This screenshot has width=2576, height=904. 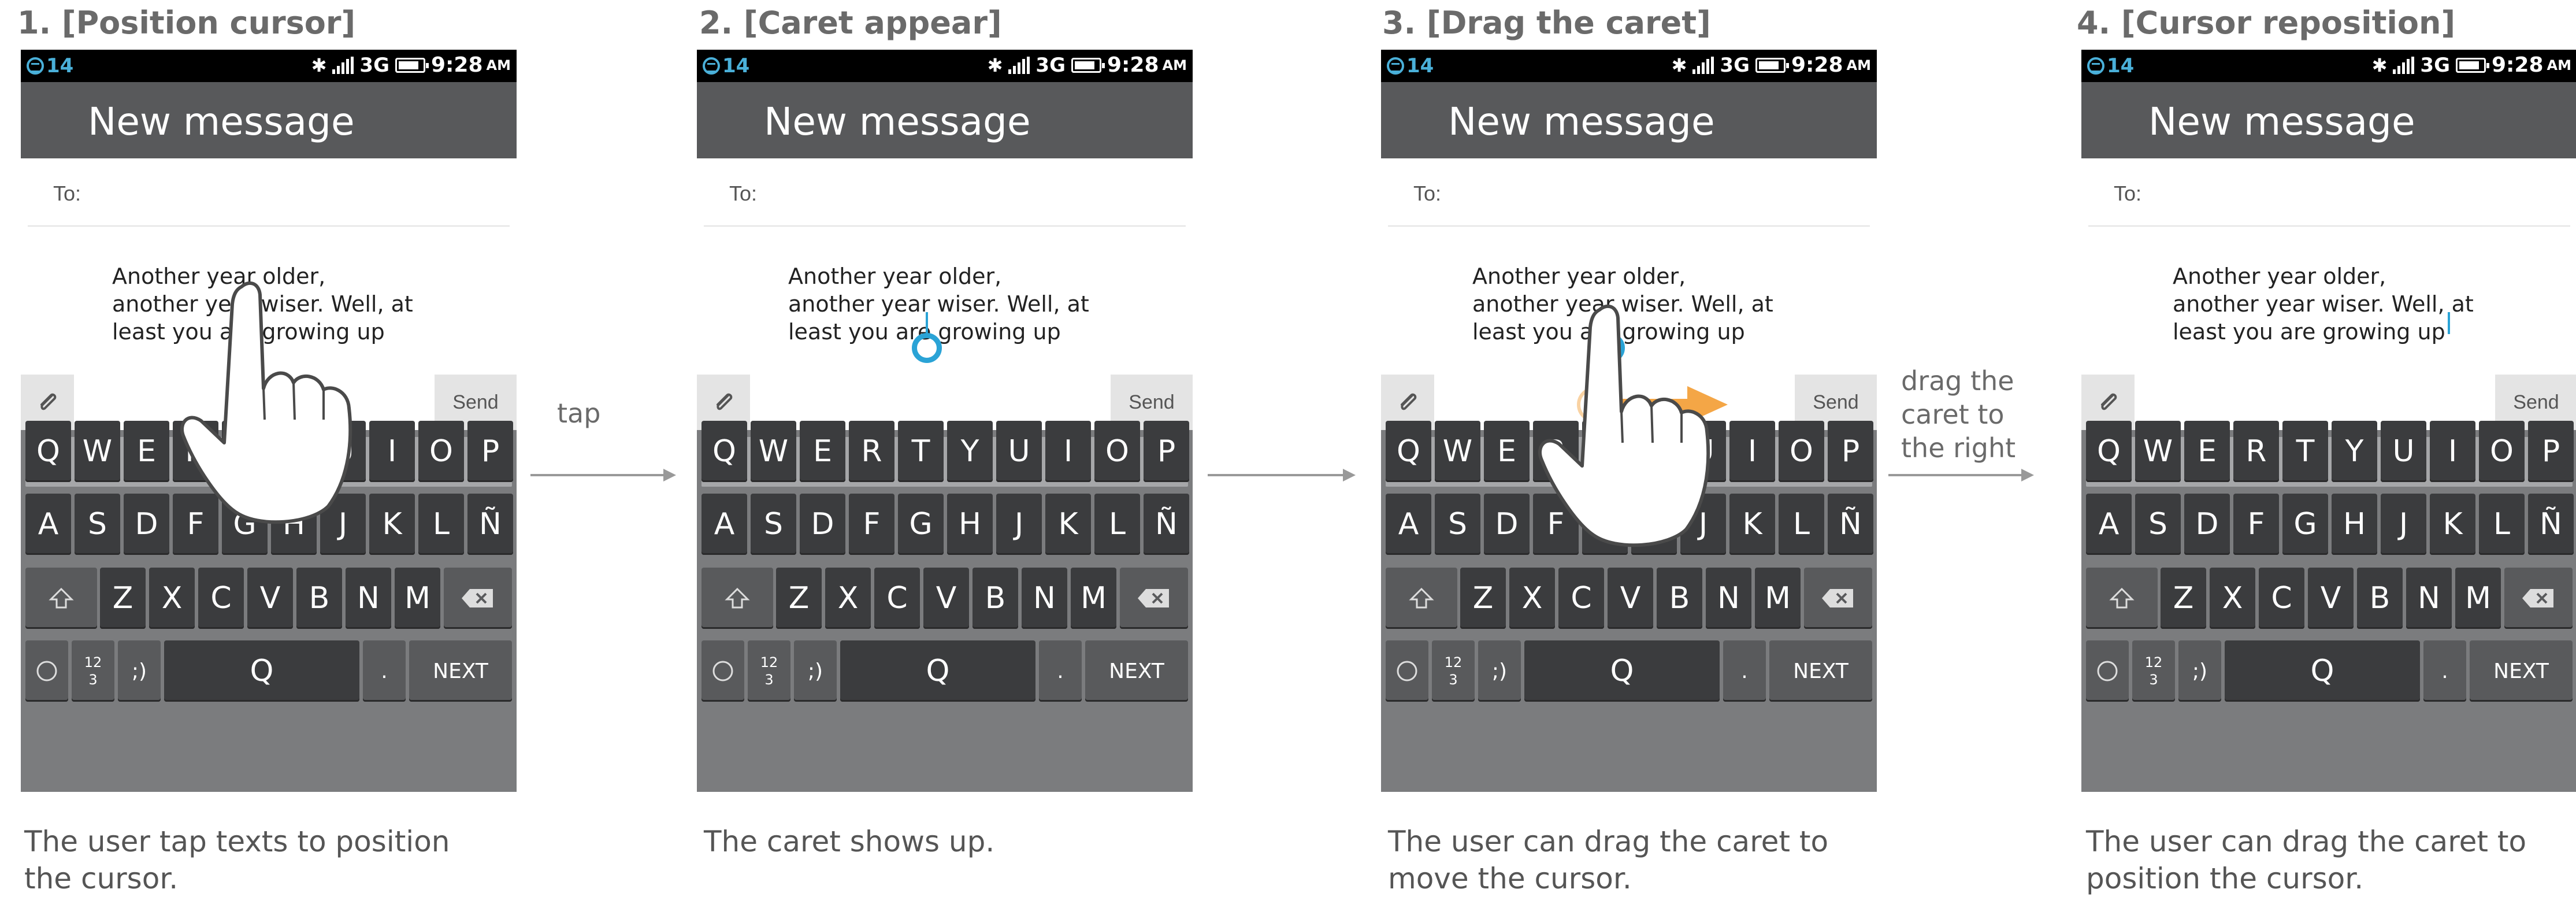 What do you see at coordinates (2354, 451) in the screenshot?
I see `key-5: Y` at bounding box center [2354, 451].